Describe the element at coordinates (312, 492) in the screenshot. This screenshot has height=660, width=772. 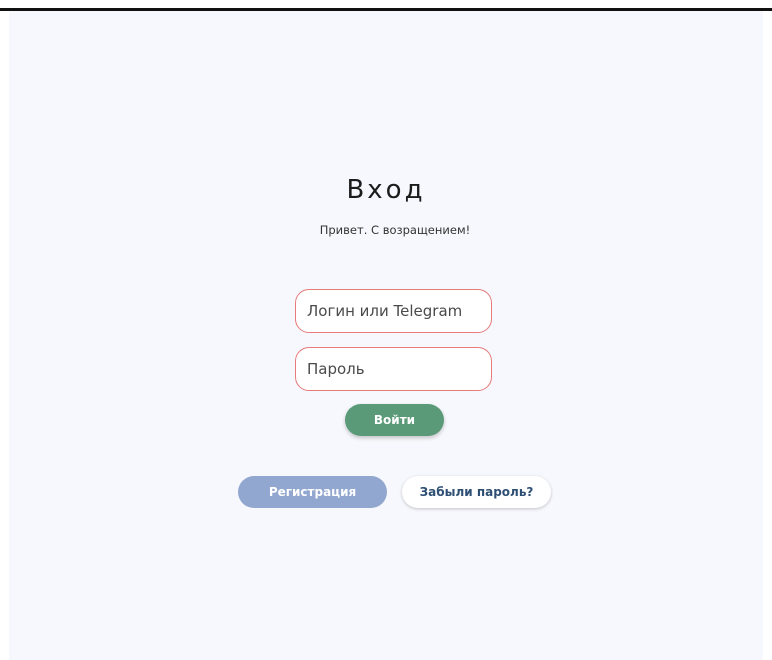
I see `register-button: Регистрация` at that location.